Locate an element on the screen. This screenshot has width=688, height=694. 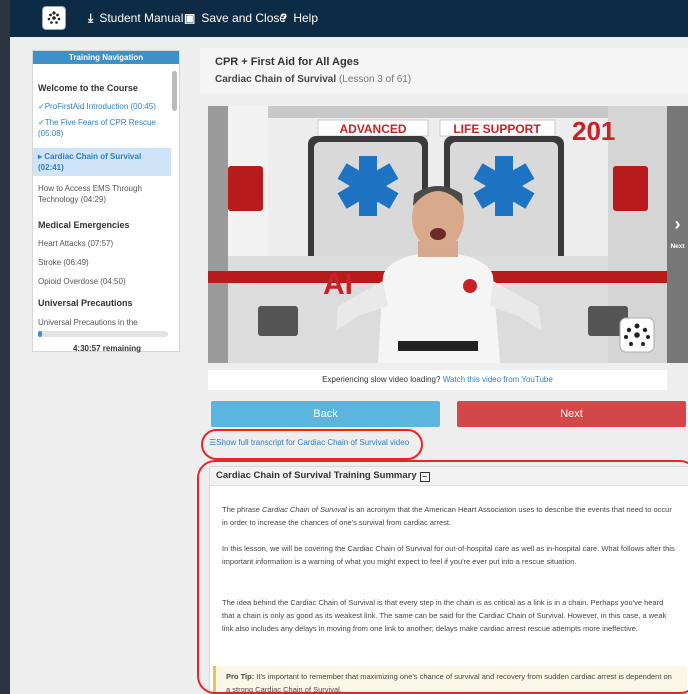
training-navigation-title: Training Navigation is located at coordinates (106, 57).